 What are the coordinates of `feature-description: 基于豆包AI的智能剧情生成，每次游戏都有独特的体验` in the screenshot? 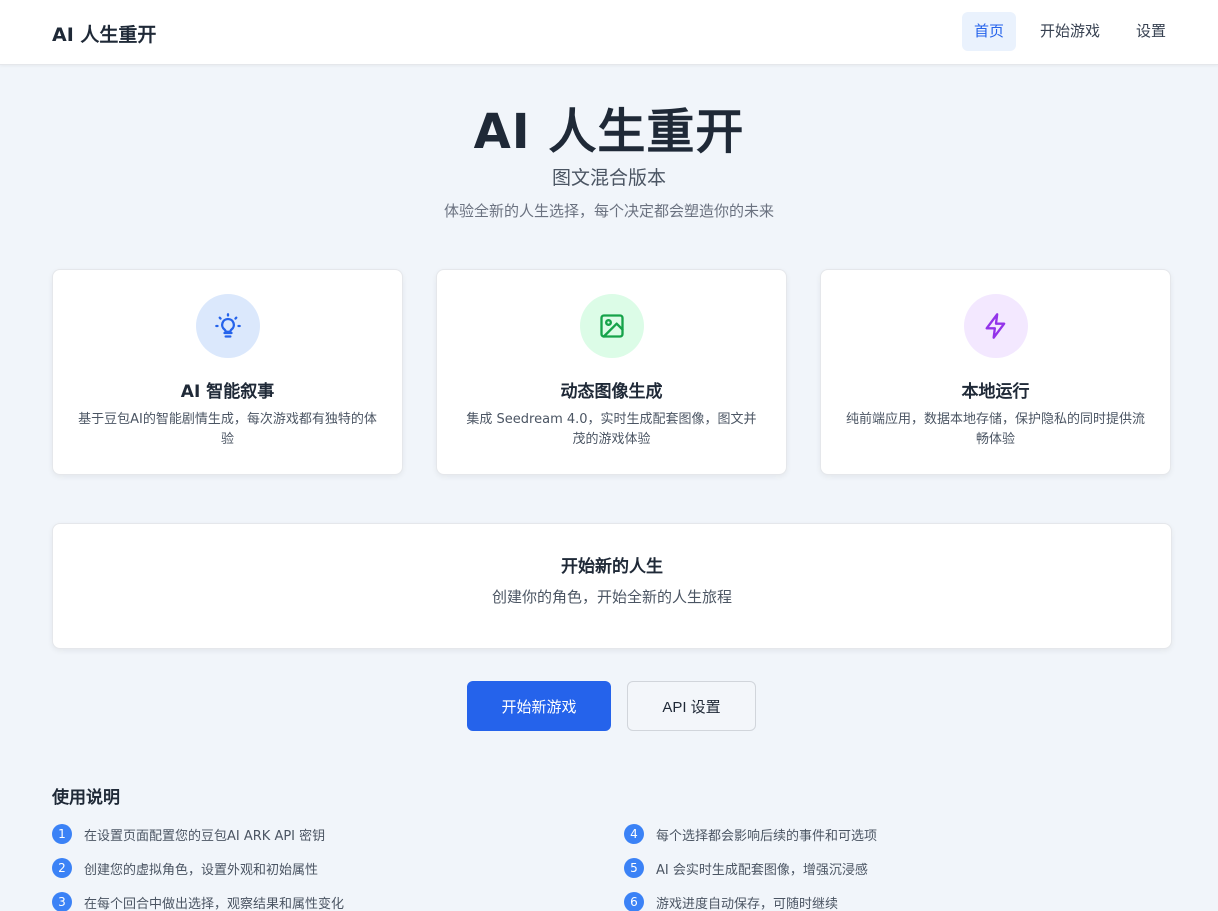 It's located at (227, 429).